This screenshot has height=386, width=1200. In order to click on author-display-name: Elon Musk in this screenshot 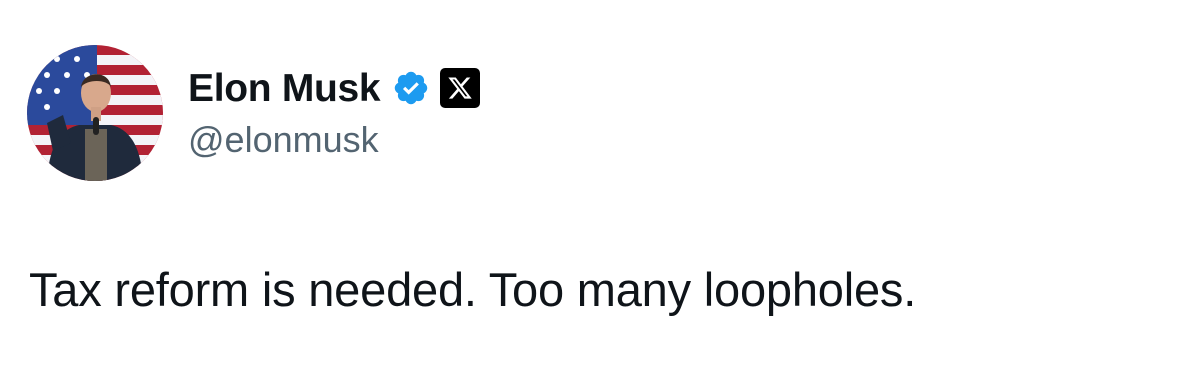, I will do `click(284, 88)`.